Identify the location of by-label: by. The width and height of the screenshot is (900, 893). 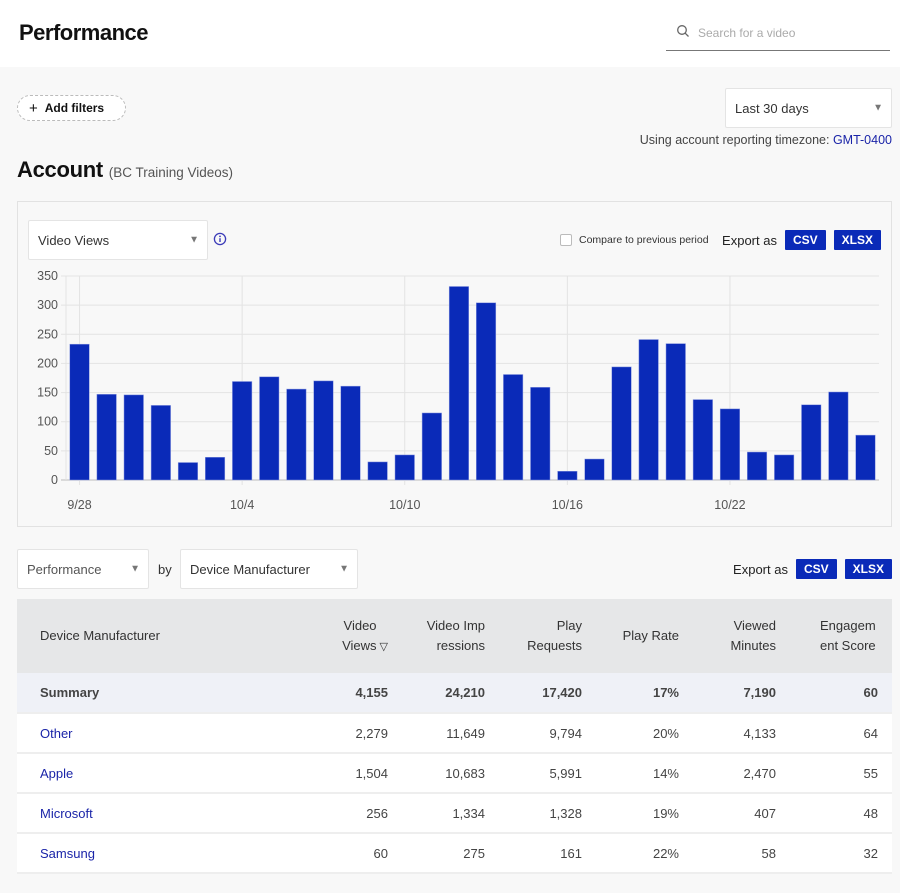
(165, 569).